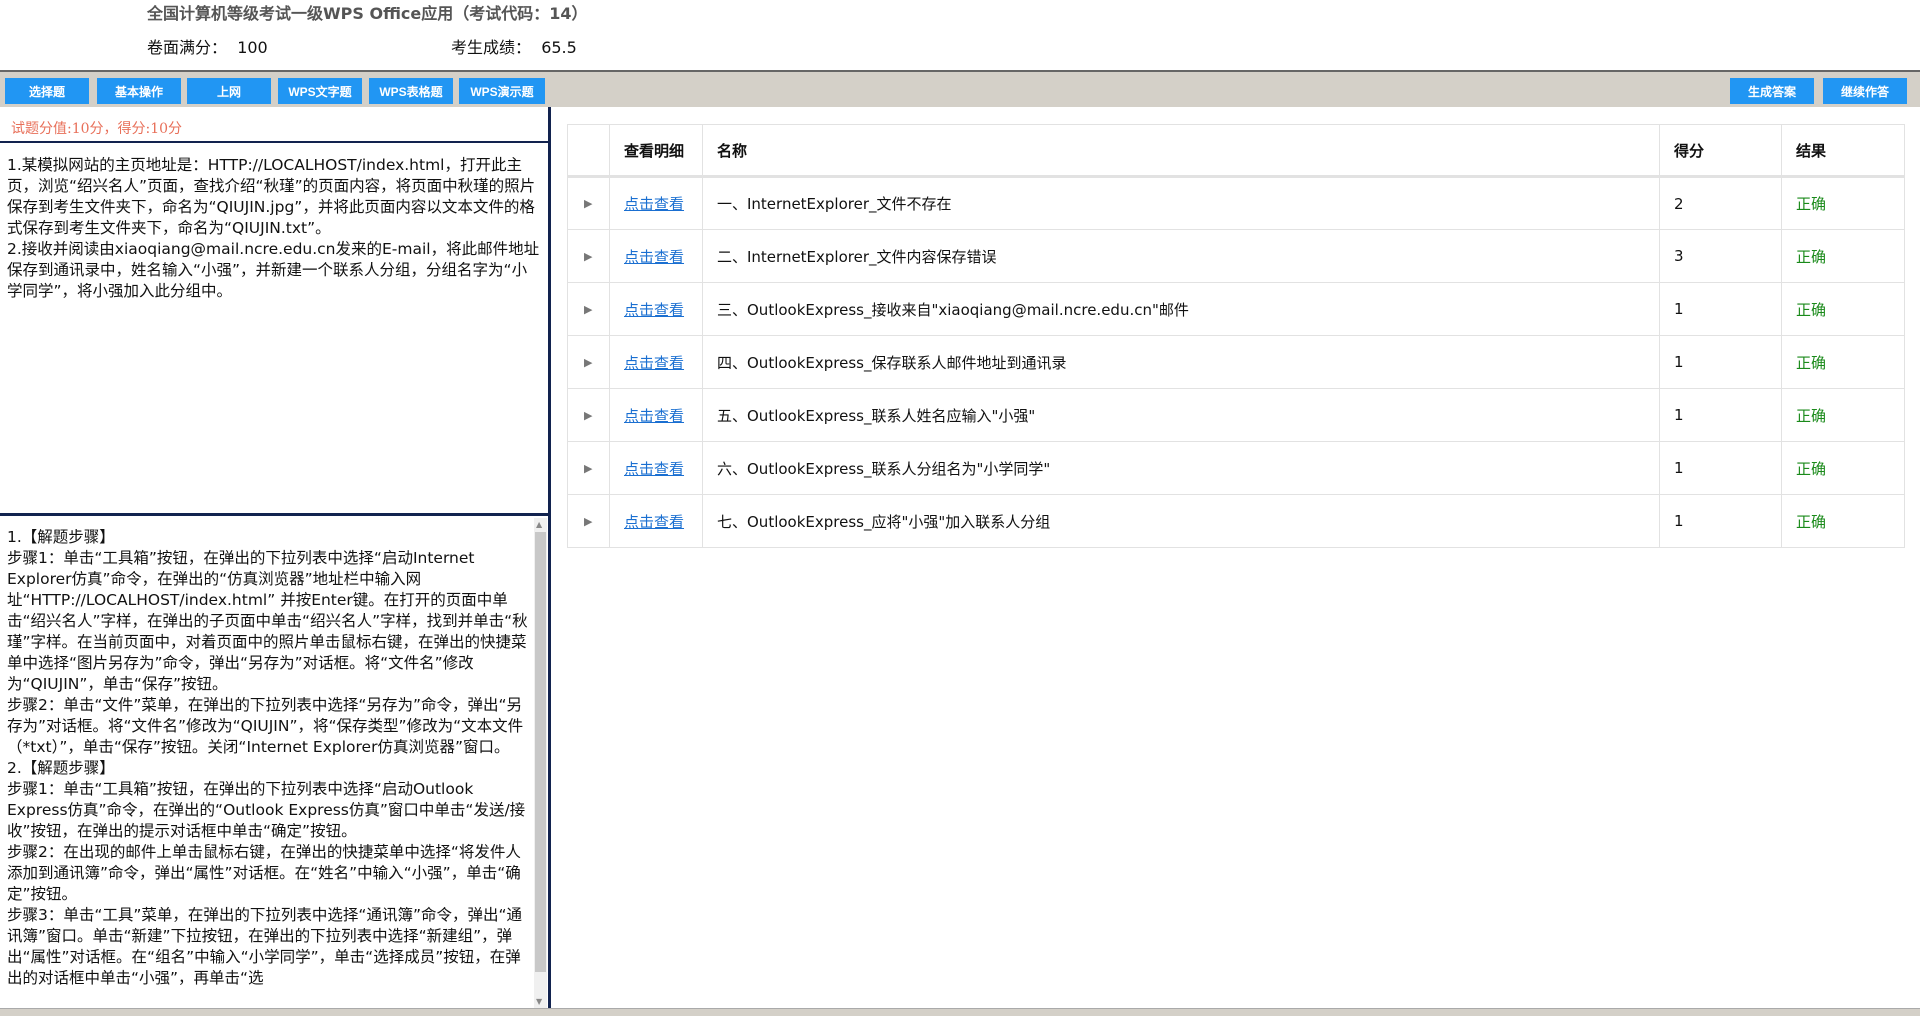 This screenshot has height=1016, width=1920. What do you see at coordinates (61, 537) in the screenshot?
I see `answer-line: 1.【解题步骤】` at bounding box center [61, 537].